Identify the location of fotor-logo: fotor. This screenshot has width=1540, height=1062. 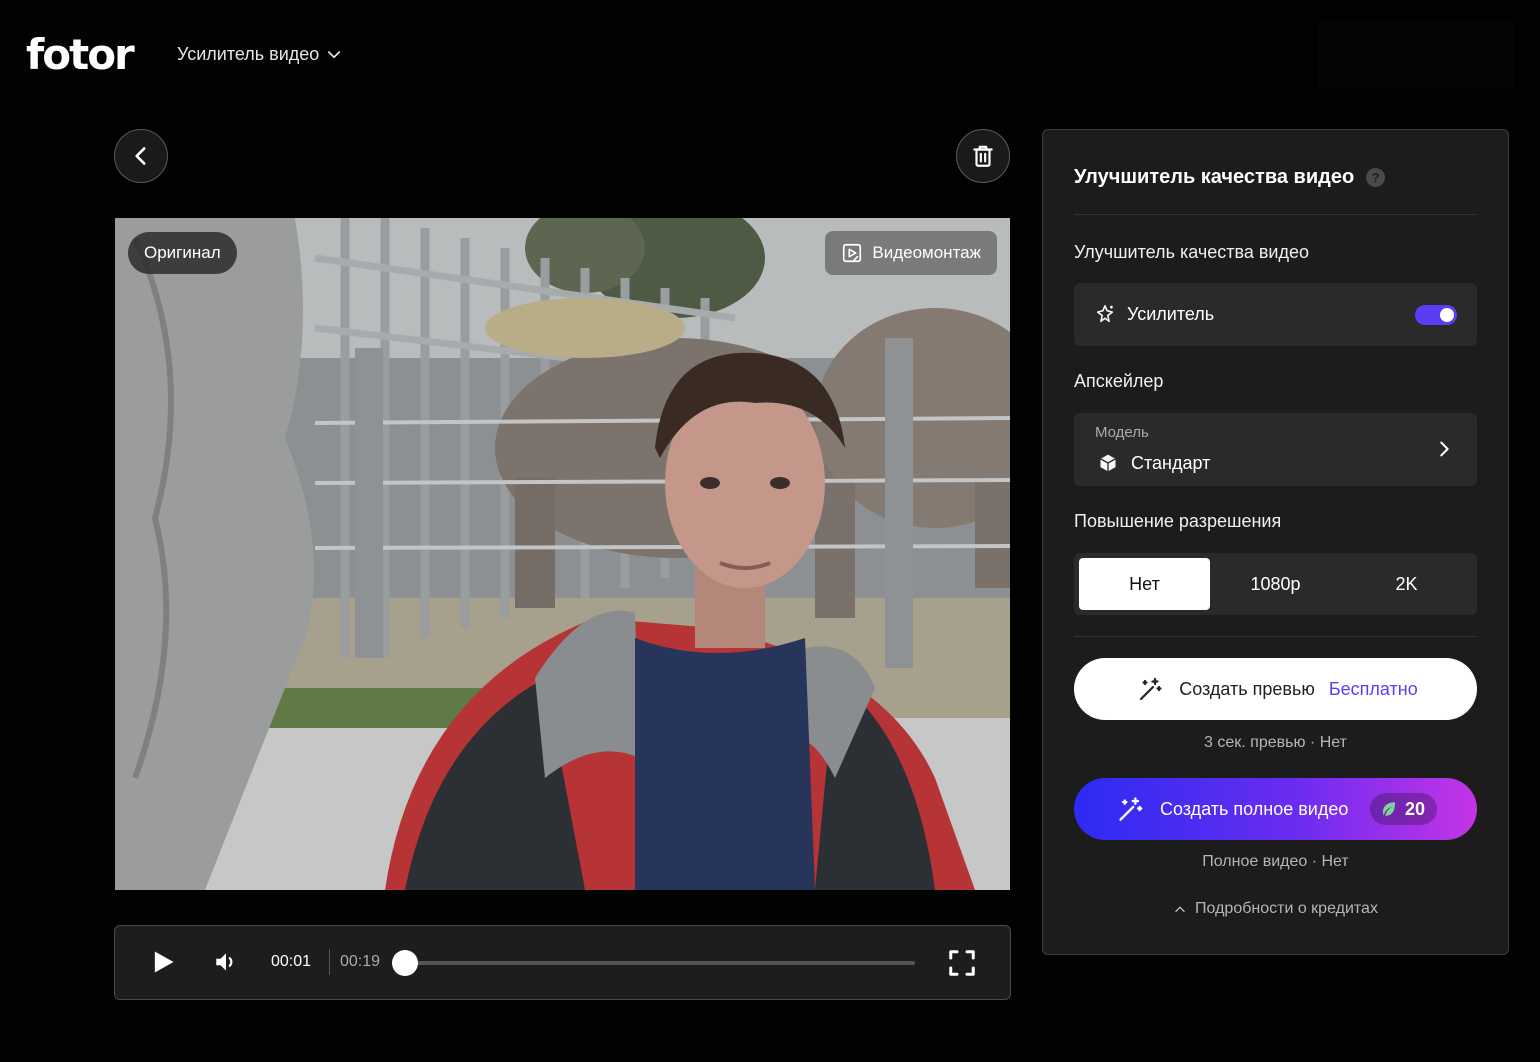
(80, 54).